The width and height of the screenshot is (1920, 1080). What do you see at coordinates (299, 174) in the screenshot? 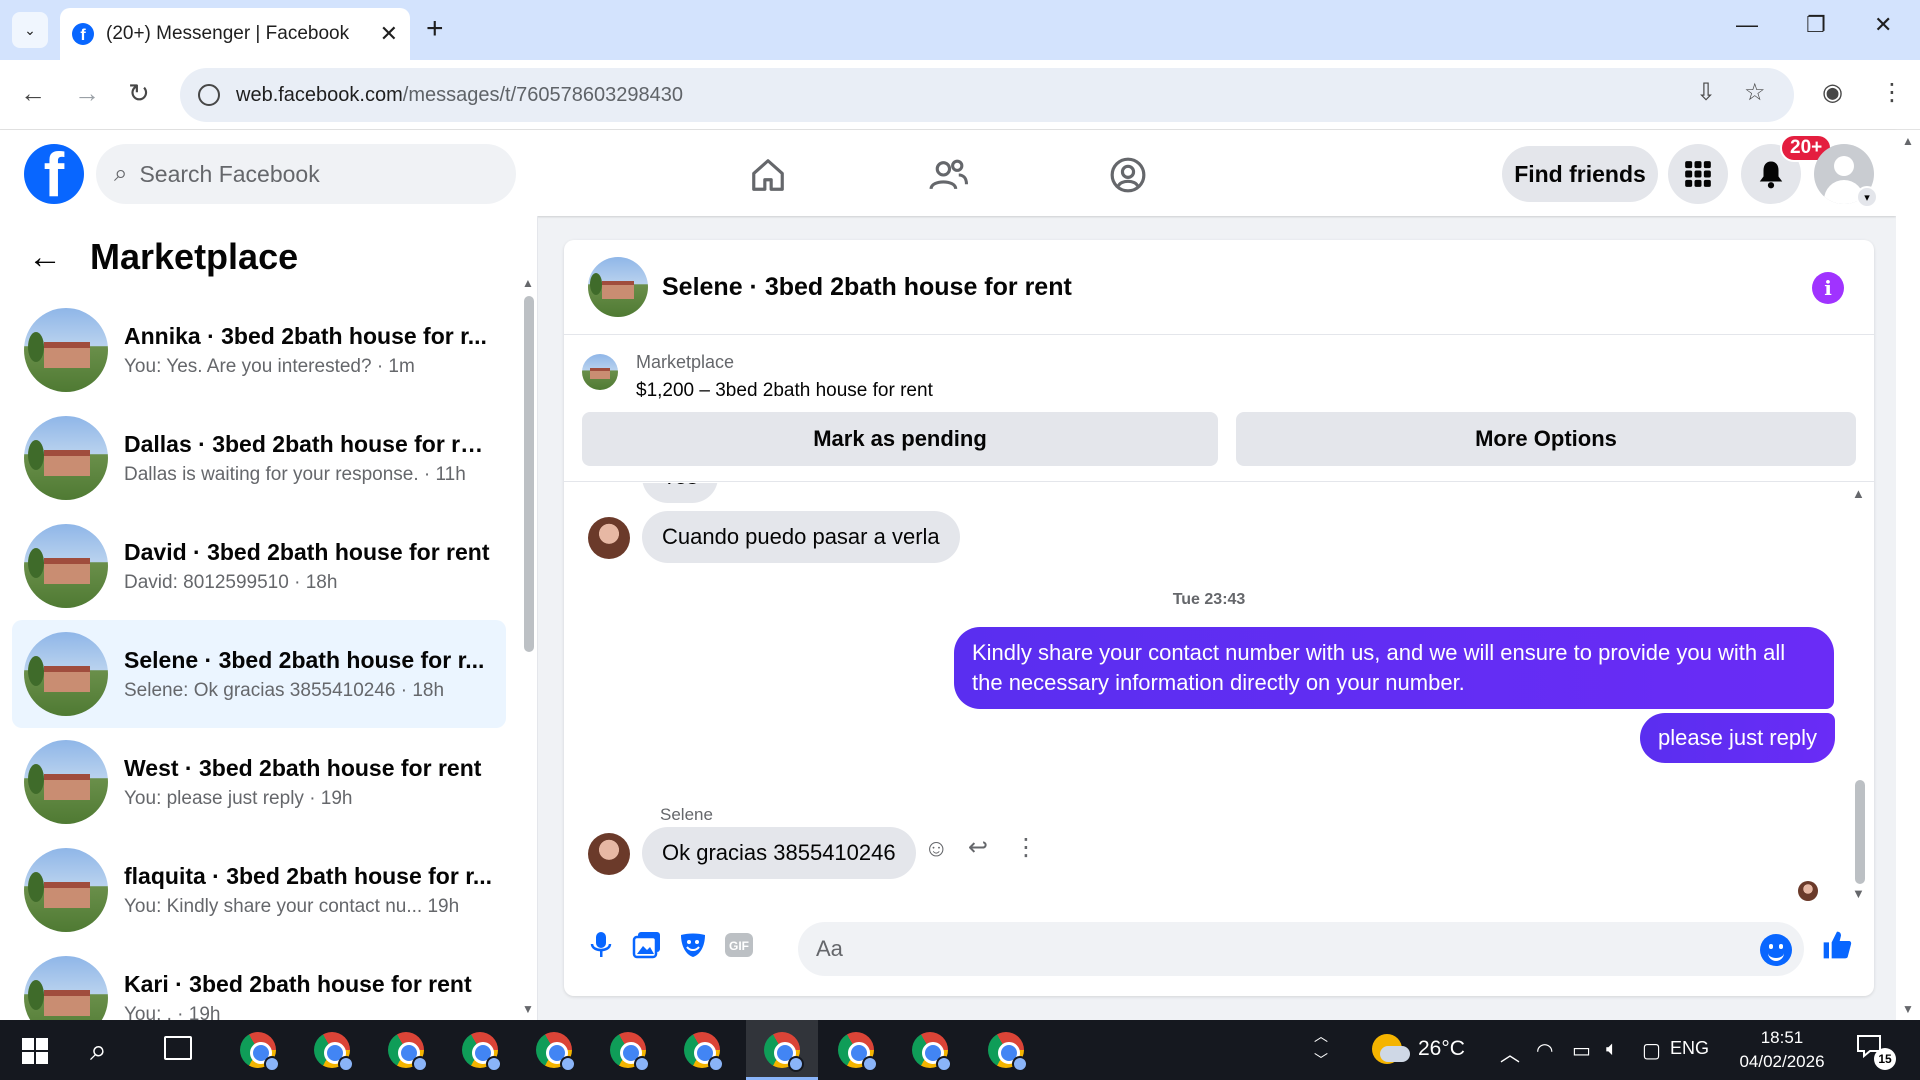
I see `search-input` at bounding box center [299, 174].